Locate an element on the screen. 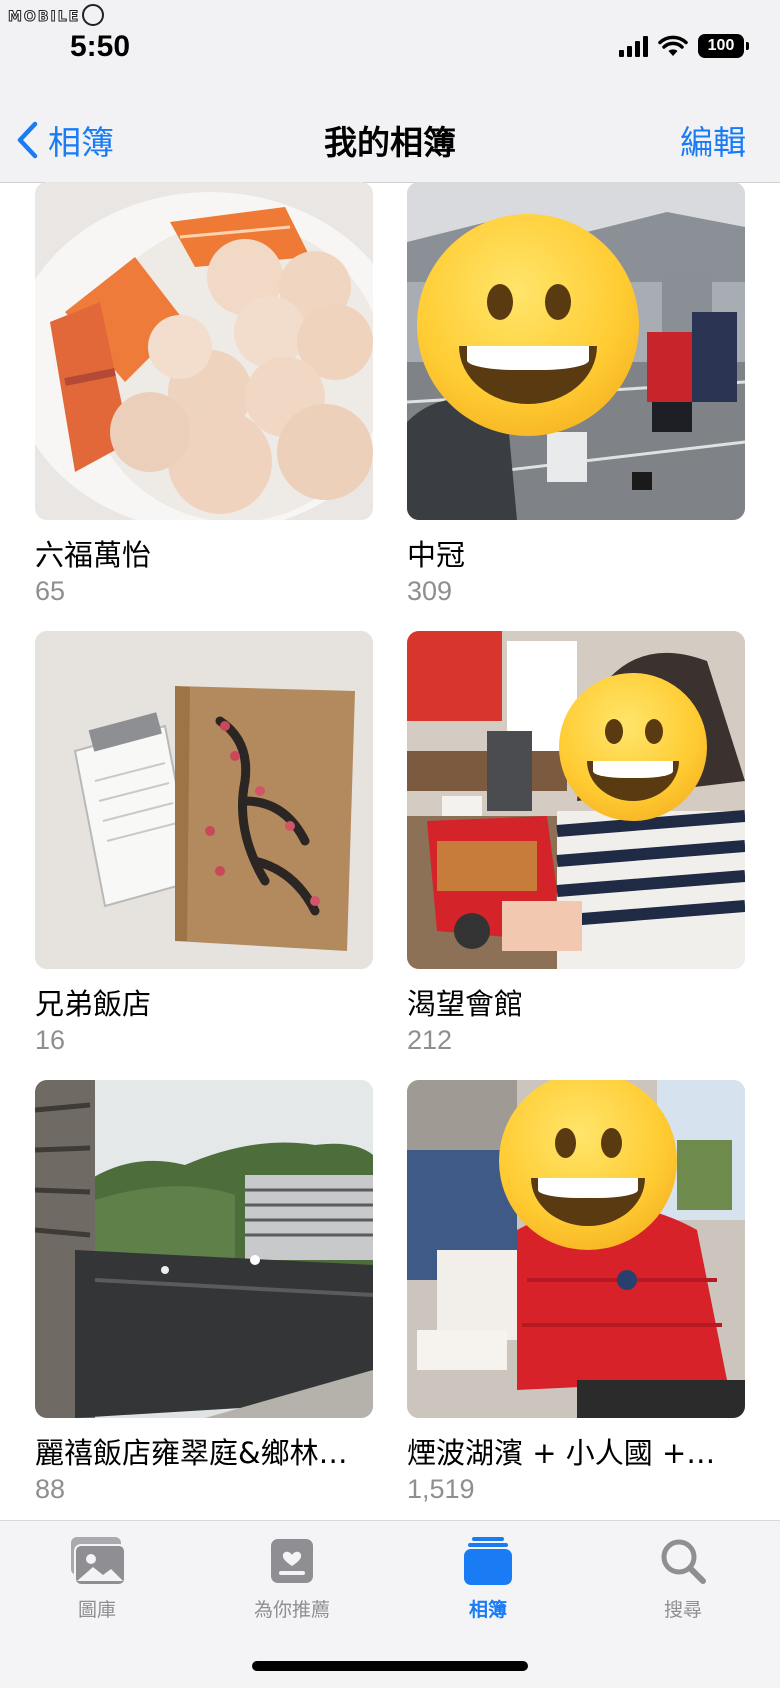  album-count: 65 is located at coordinates (50, 591).